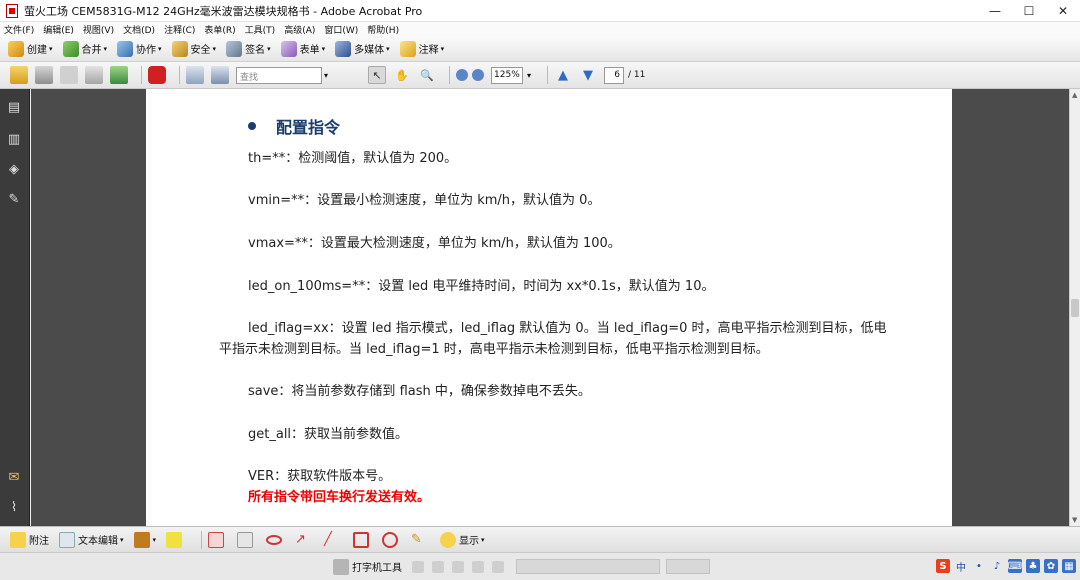 Image resolution: width=1080 pixels, height=580 pixels. What do you see at coordinates (1069, 566) in the screenshot?
I see `toolbox-icon: ▦` at bounding box center [1069, 566].